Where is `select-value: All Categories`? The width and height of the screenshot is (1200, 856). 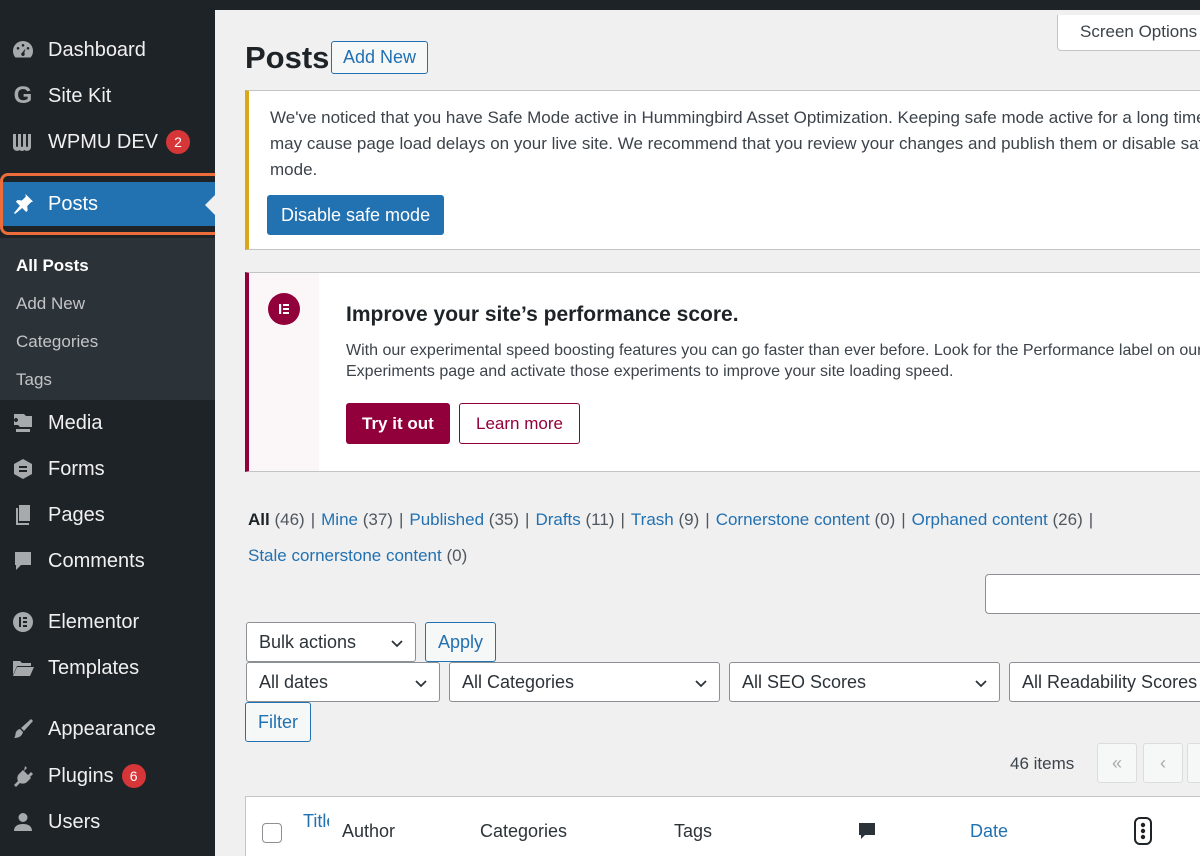 select-value: All Categories is located at coordinates (518, 681).